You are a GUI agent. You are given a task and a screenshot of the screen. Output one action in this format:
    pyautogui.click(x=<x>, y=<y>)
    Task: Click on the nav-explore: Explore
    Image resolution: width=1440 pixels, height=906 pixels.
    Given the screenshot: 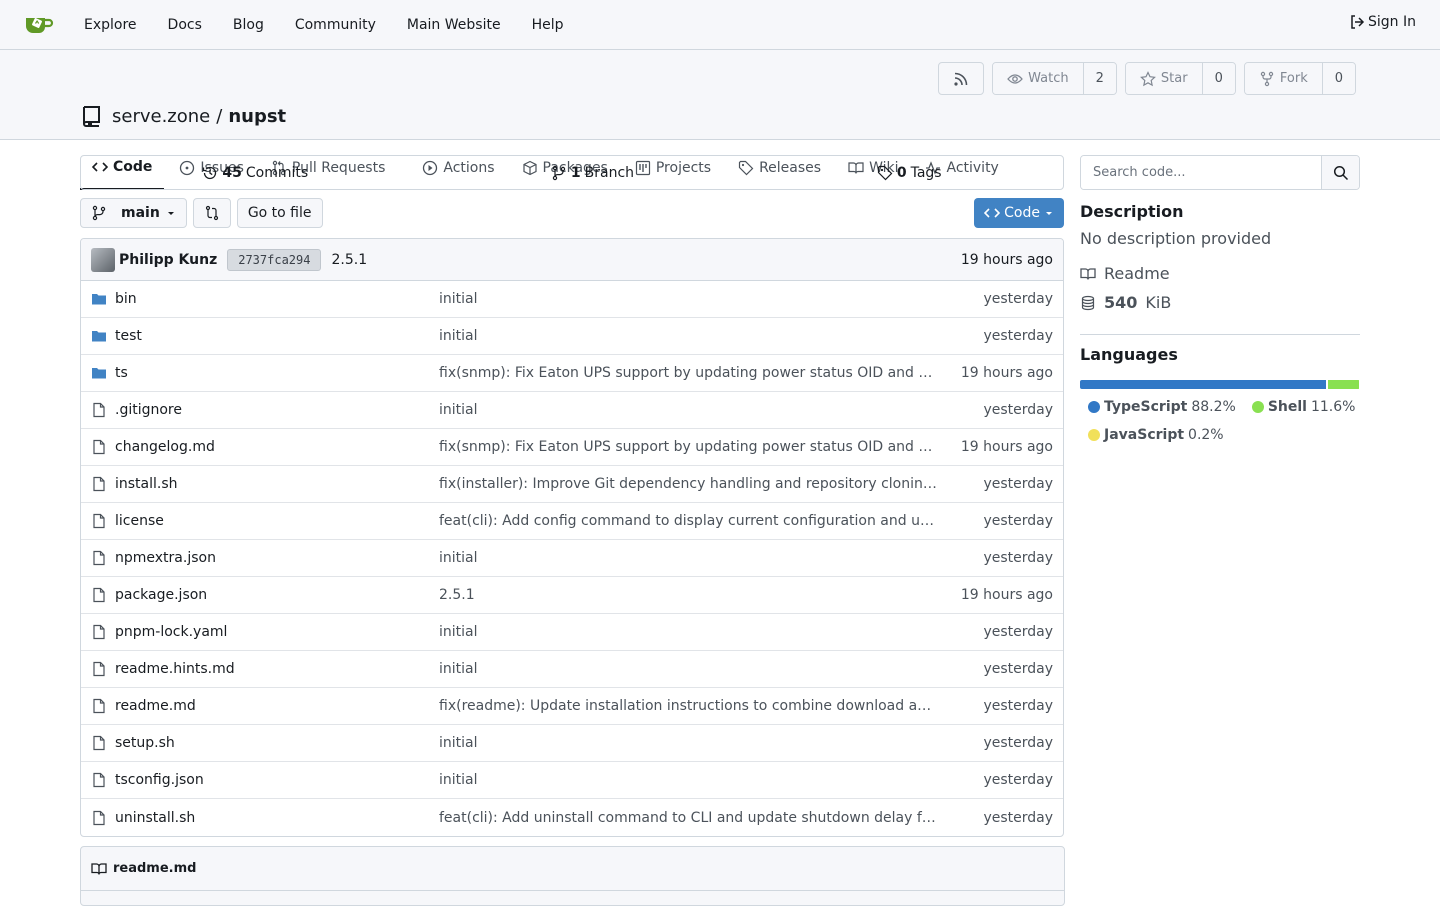 What is the action you would take?
    pyautogui.click(x=110, y=25)
    